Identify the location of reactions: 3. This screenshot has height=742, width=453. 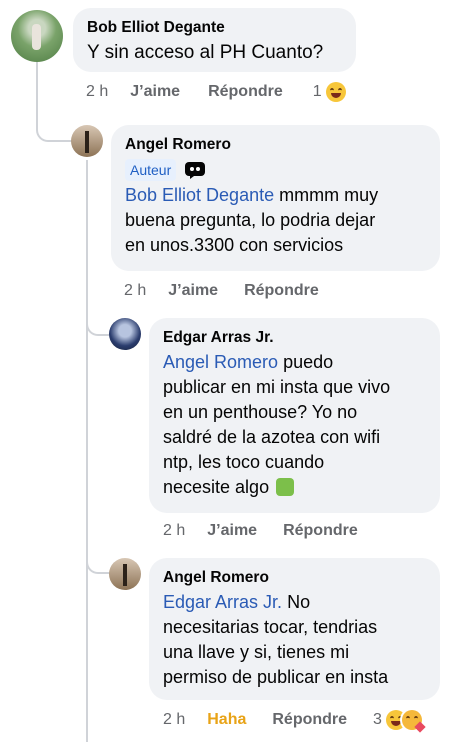
(399, 721).